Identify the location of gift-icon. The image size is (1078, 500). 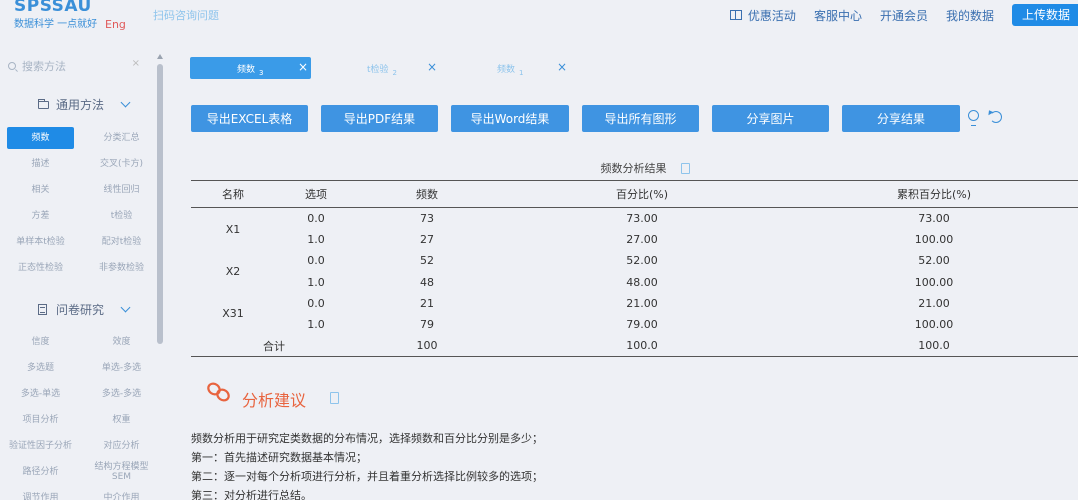
(735, 15).